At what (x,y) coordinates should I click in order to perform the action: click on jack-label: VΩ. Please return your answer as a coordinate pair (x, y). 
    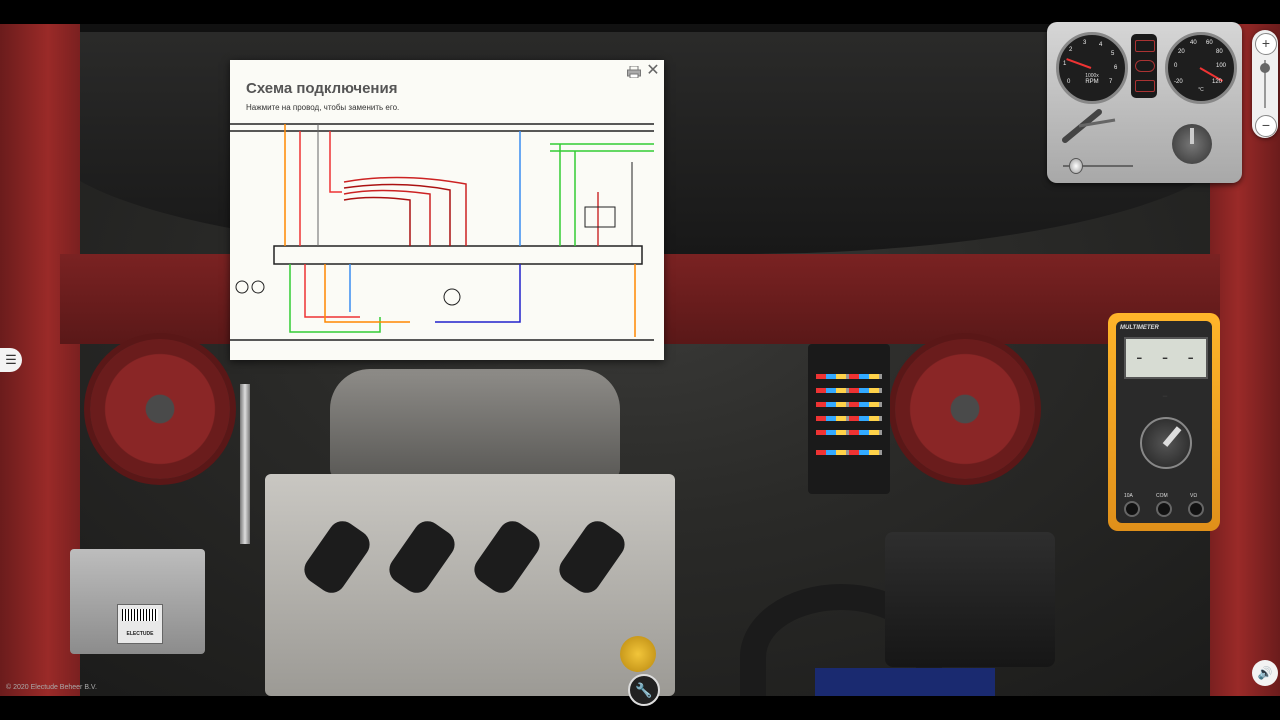
    Looking at the image, I should click on (1194, 496).